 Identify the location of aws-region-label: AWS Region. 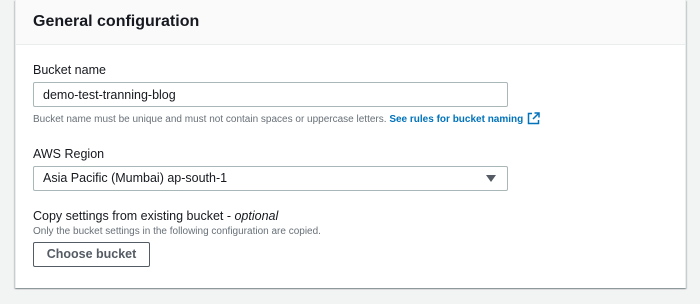
(69, 154).